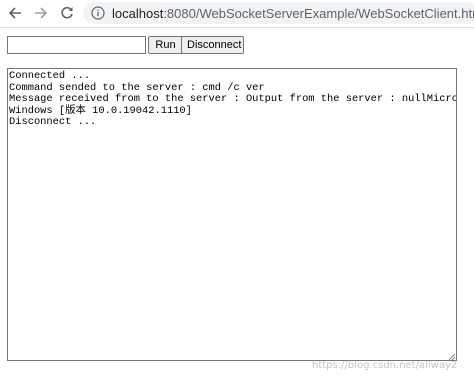  Describe the element at coordinates (165, 45) in the screenshot. I see `run-button: Run` at that location.